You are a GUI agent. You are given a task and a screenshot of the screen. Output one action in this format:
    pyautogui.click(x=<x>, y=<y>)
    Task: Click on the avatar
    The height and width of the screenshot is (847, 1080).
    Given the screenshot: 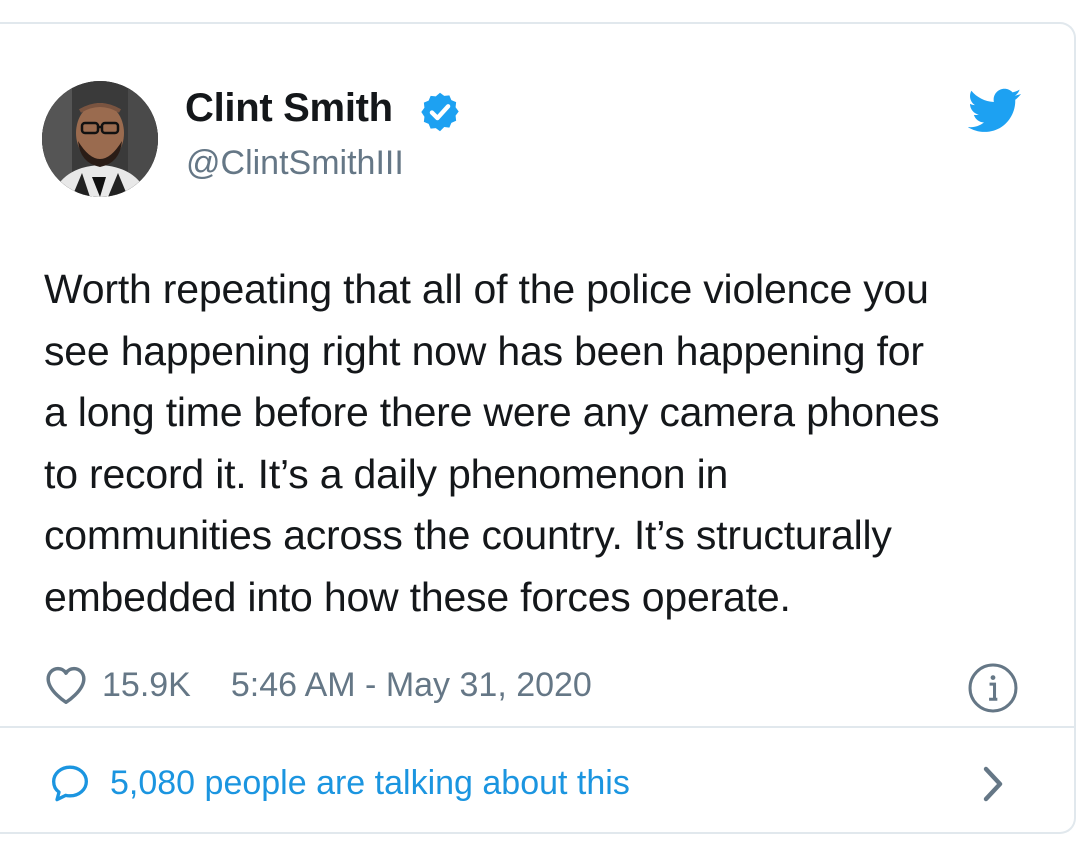 What is the action you would take?
    pyautogui.click(x=100, y=139)
    